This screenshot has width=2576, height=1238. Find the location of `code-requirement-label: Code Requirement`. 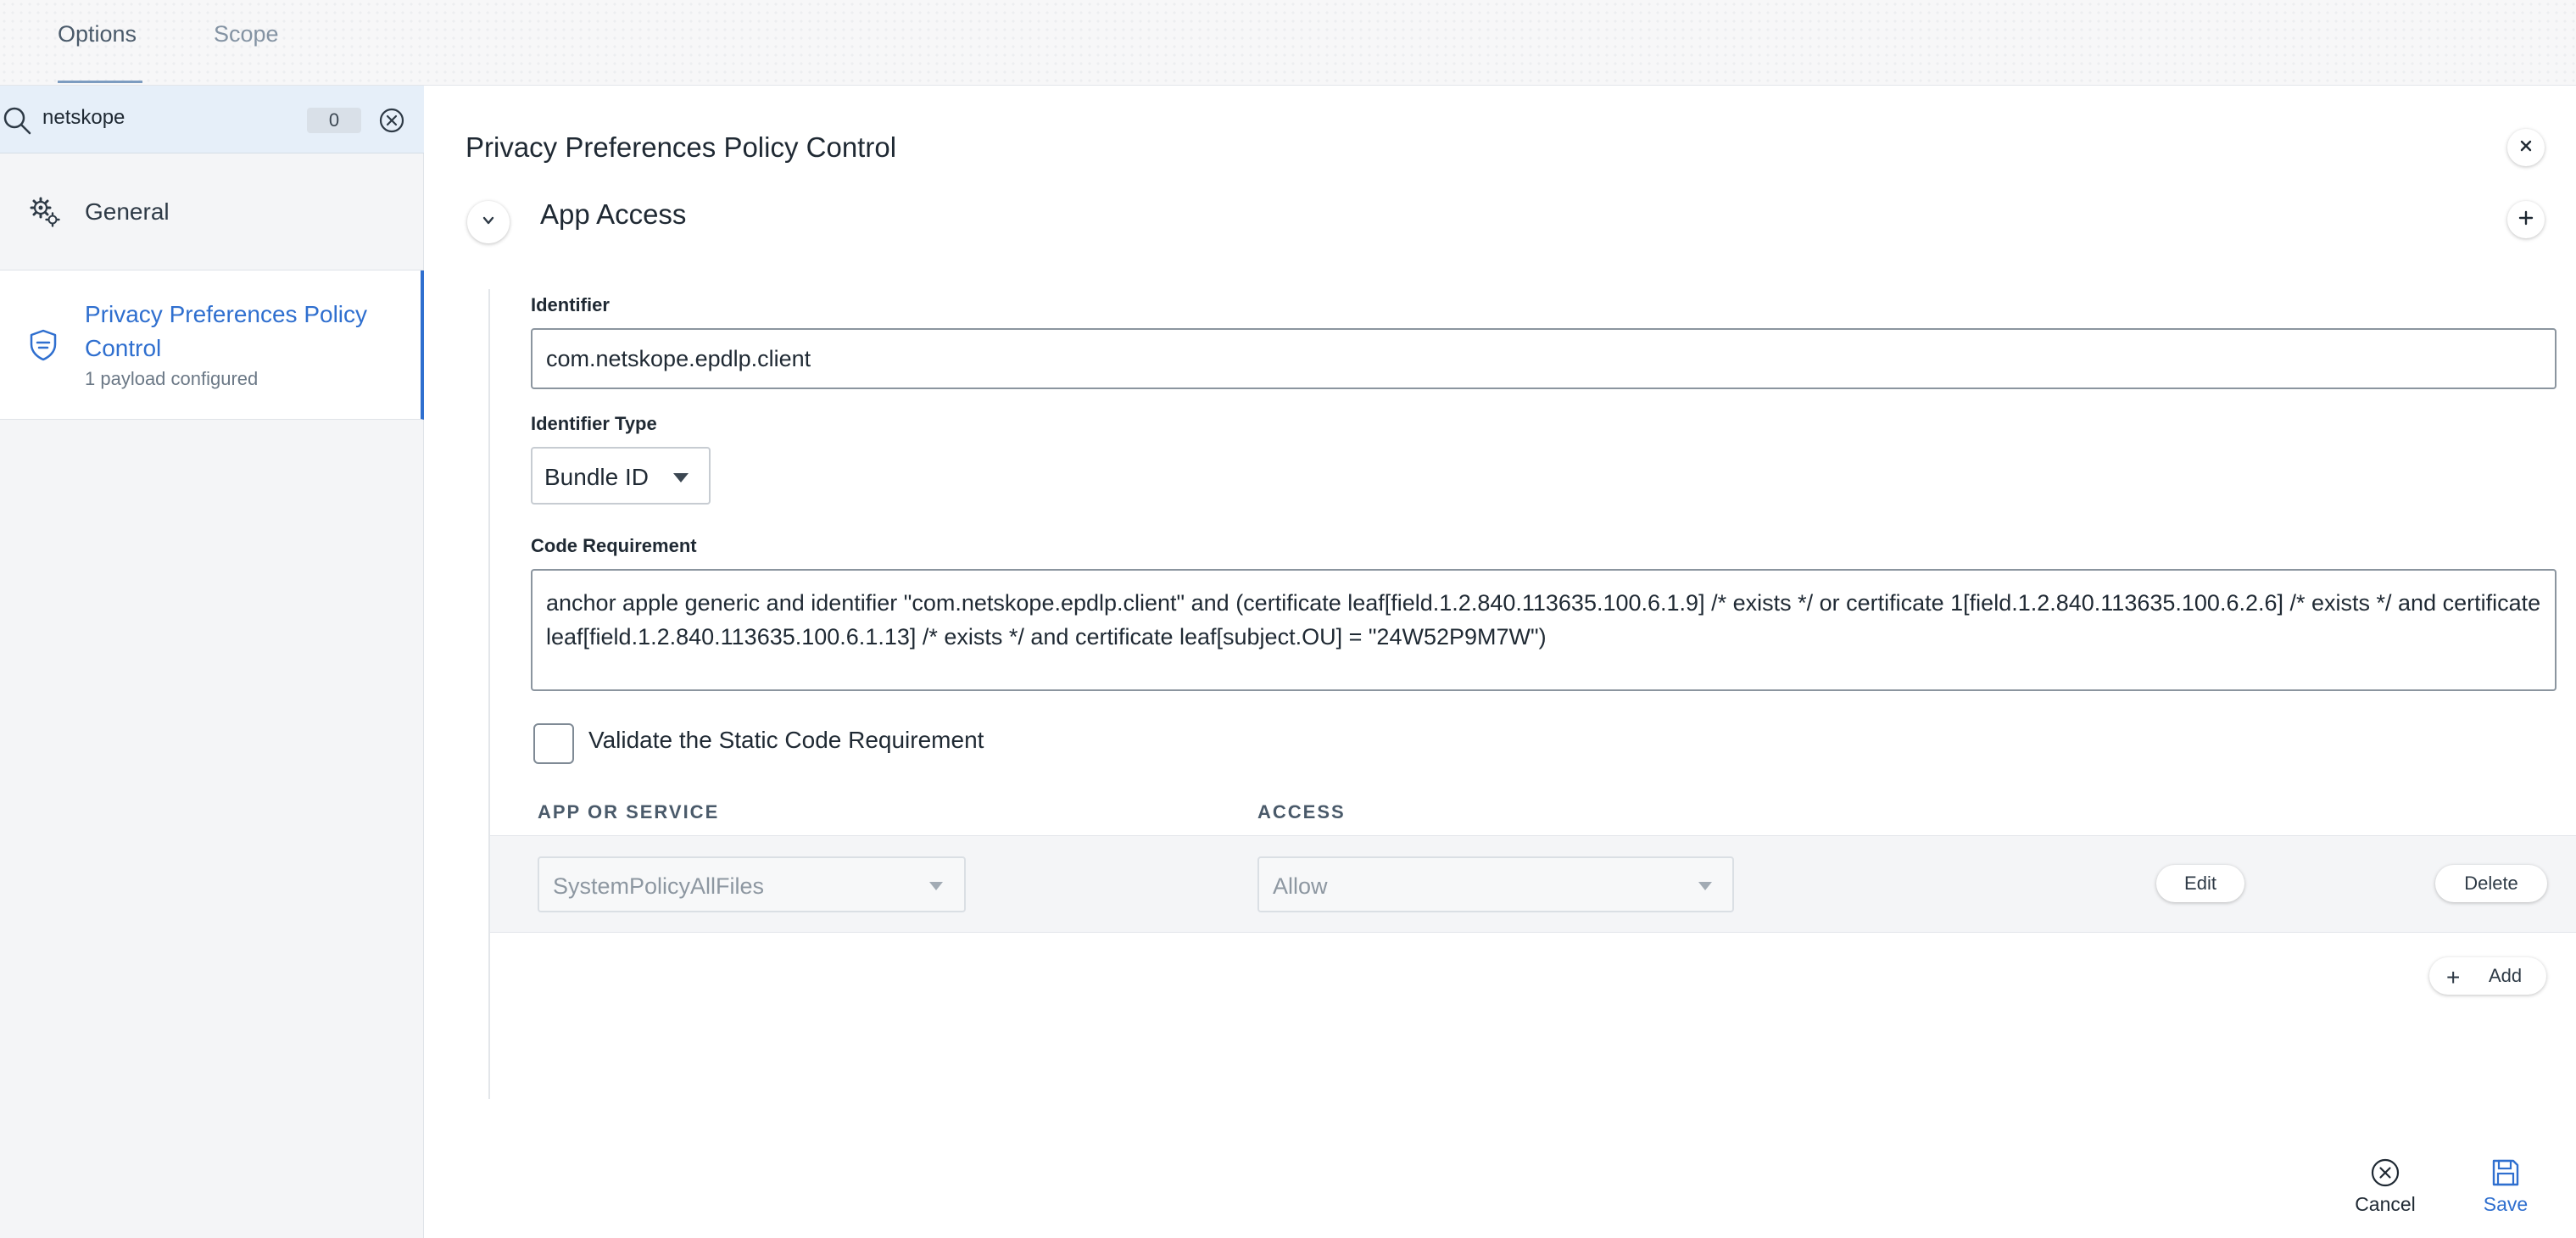

code-requirement-label: Code Requirement is located at coordinates (614, 545).